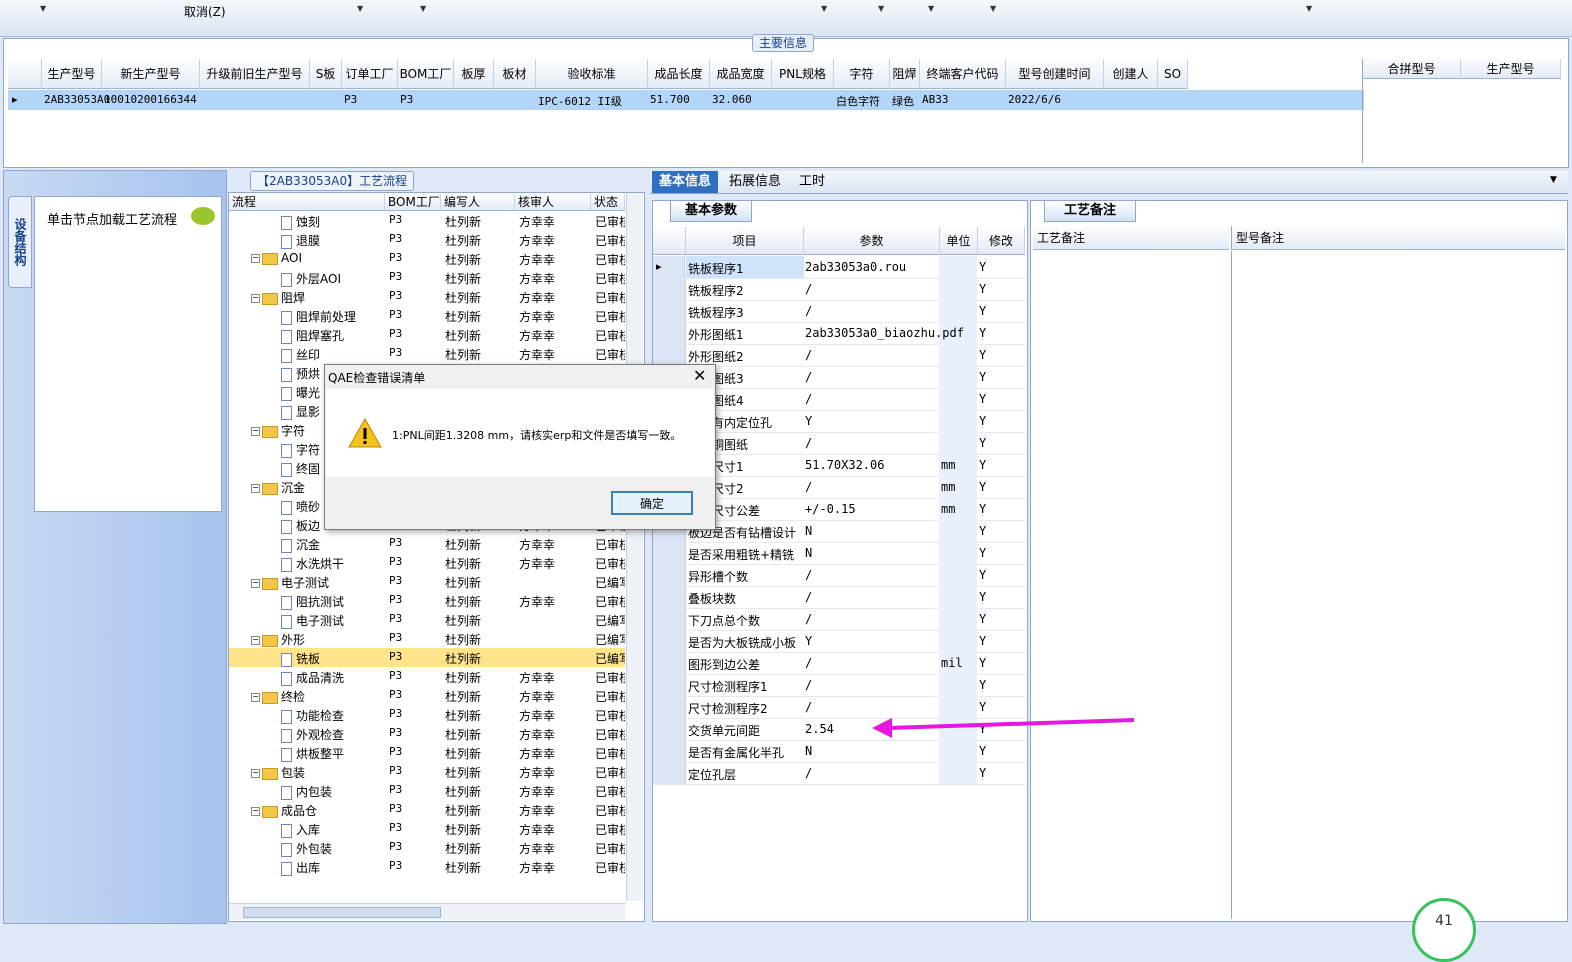  Describe the element at coordinates (1412, 69) in the screenshot. I see `column-header: 合拼型号` at that location.